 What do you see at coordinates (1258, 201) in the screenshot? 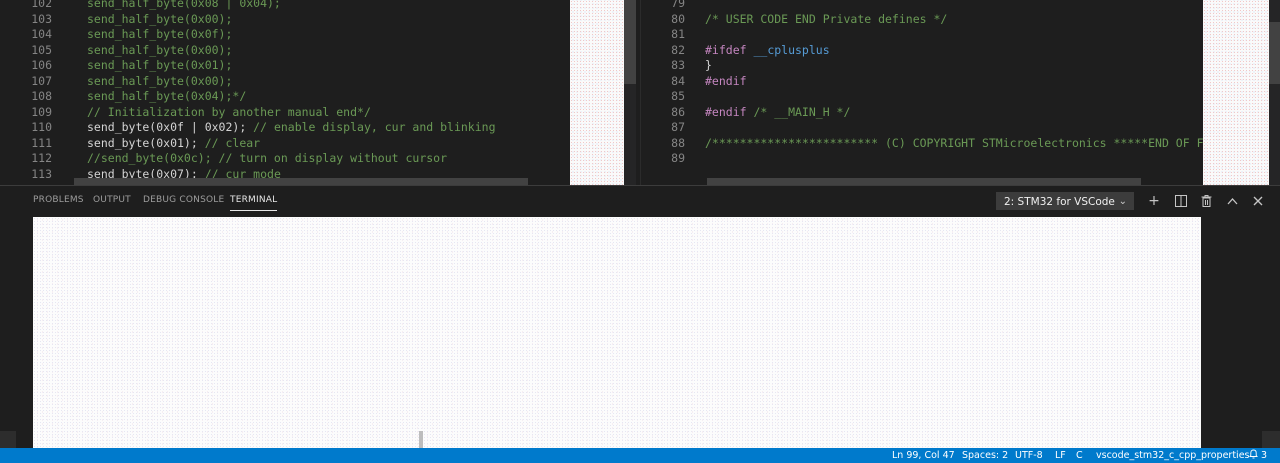
I see `close-icon` at bounding box center [1258, 201].